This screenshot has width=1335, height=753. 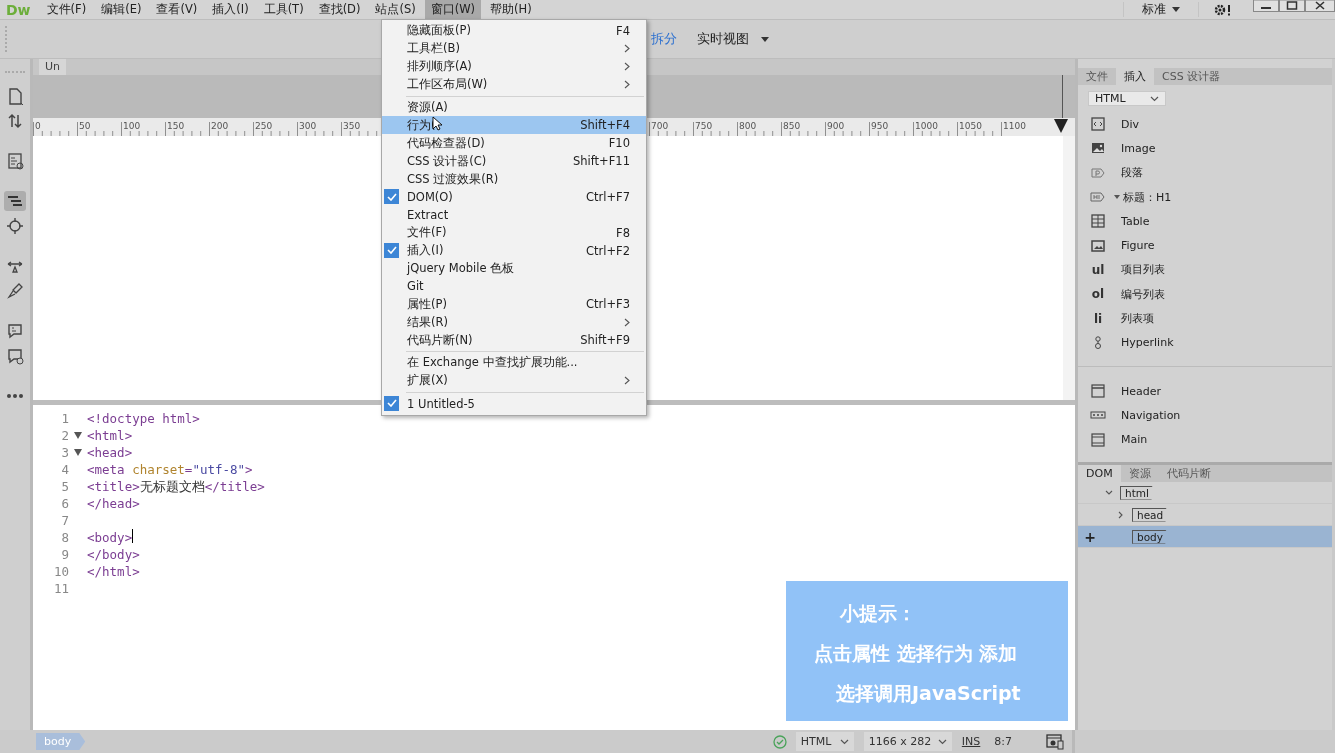 What do you see at coordinates (971, 741) in the screenshot?
I see `insert-mode: INS` at bounding box center [971, 741].